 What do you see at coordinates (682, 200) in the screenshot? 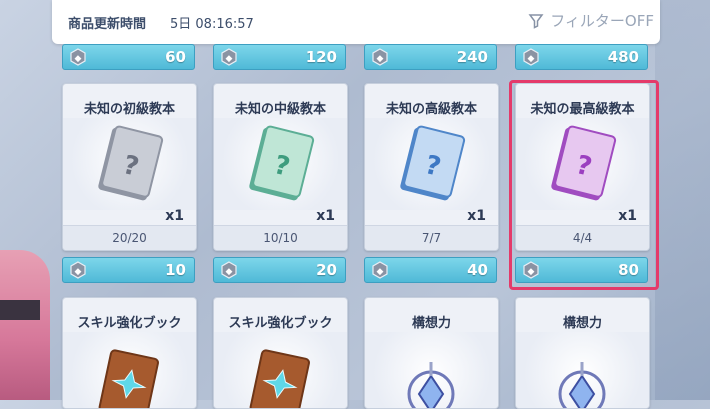
I see `background-right` at bounding box center [682, 200].